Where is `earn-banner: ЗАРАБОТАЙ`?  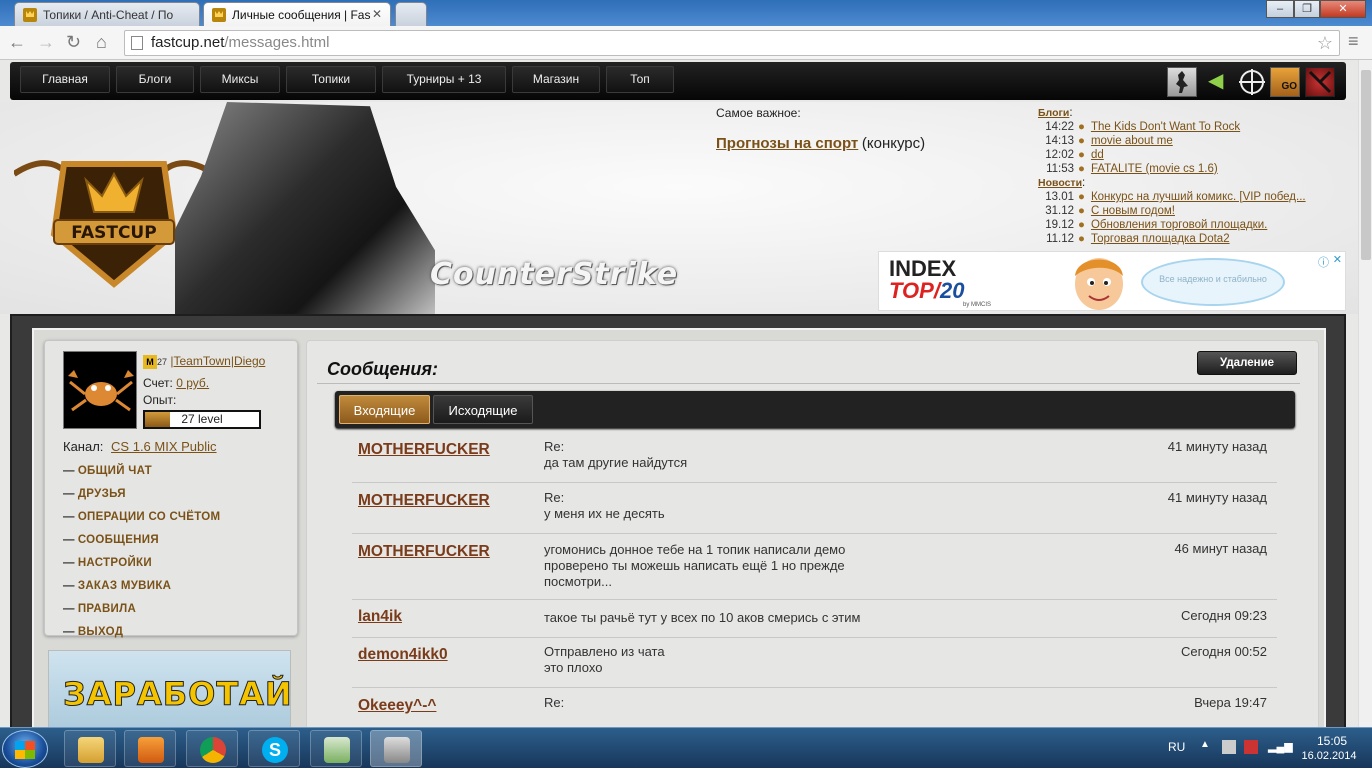
earn-banner: ЗАРАБОТАЙ is located at coordinates (170, 688).